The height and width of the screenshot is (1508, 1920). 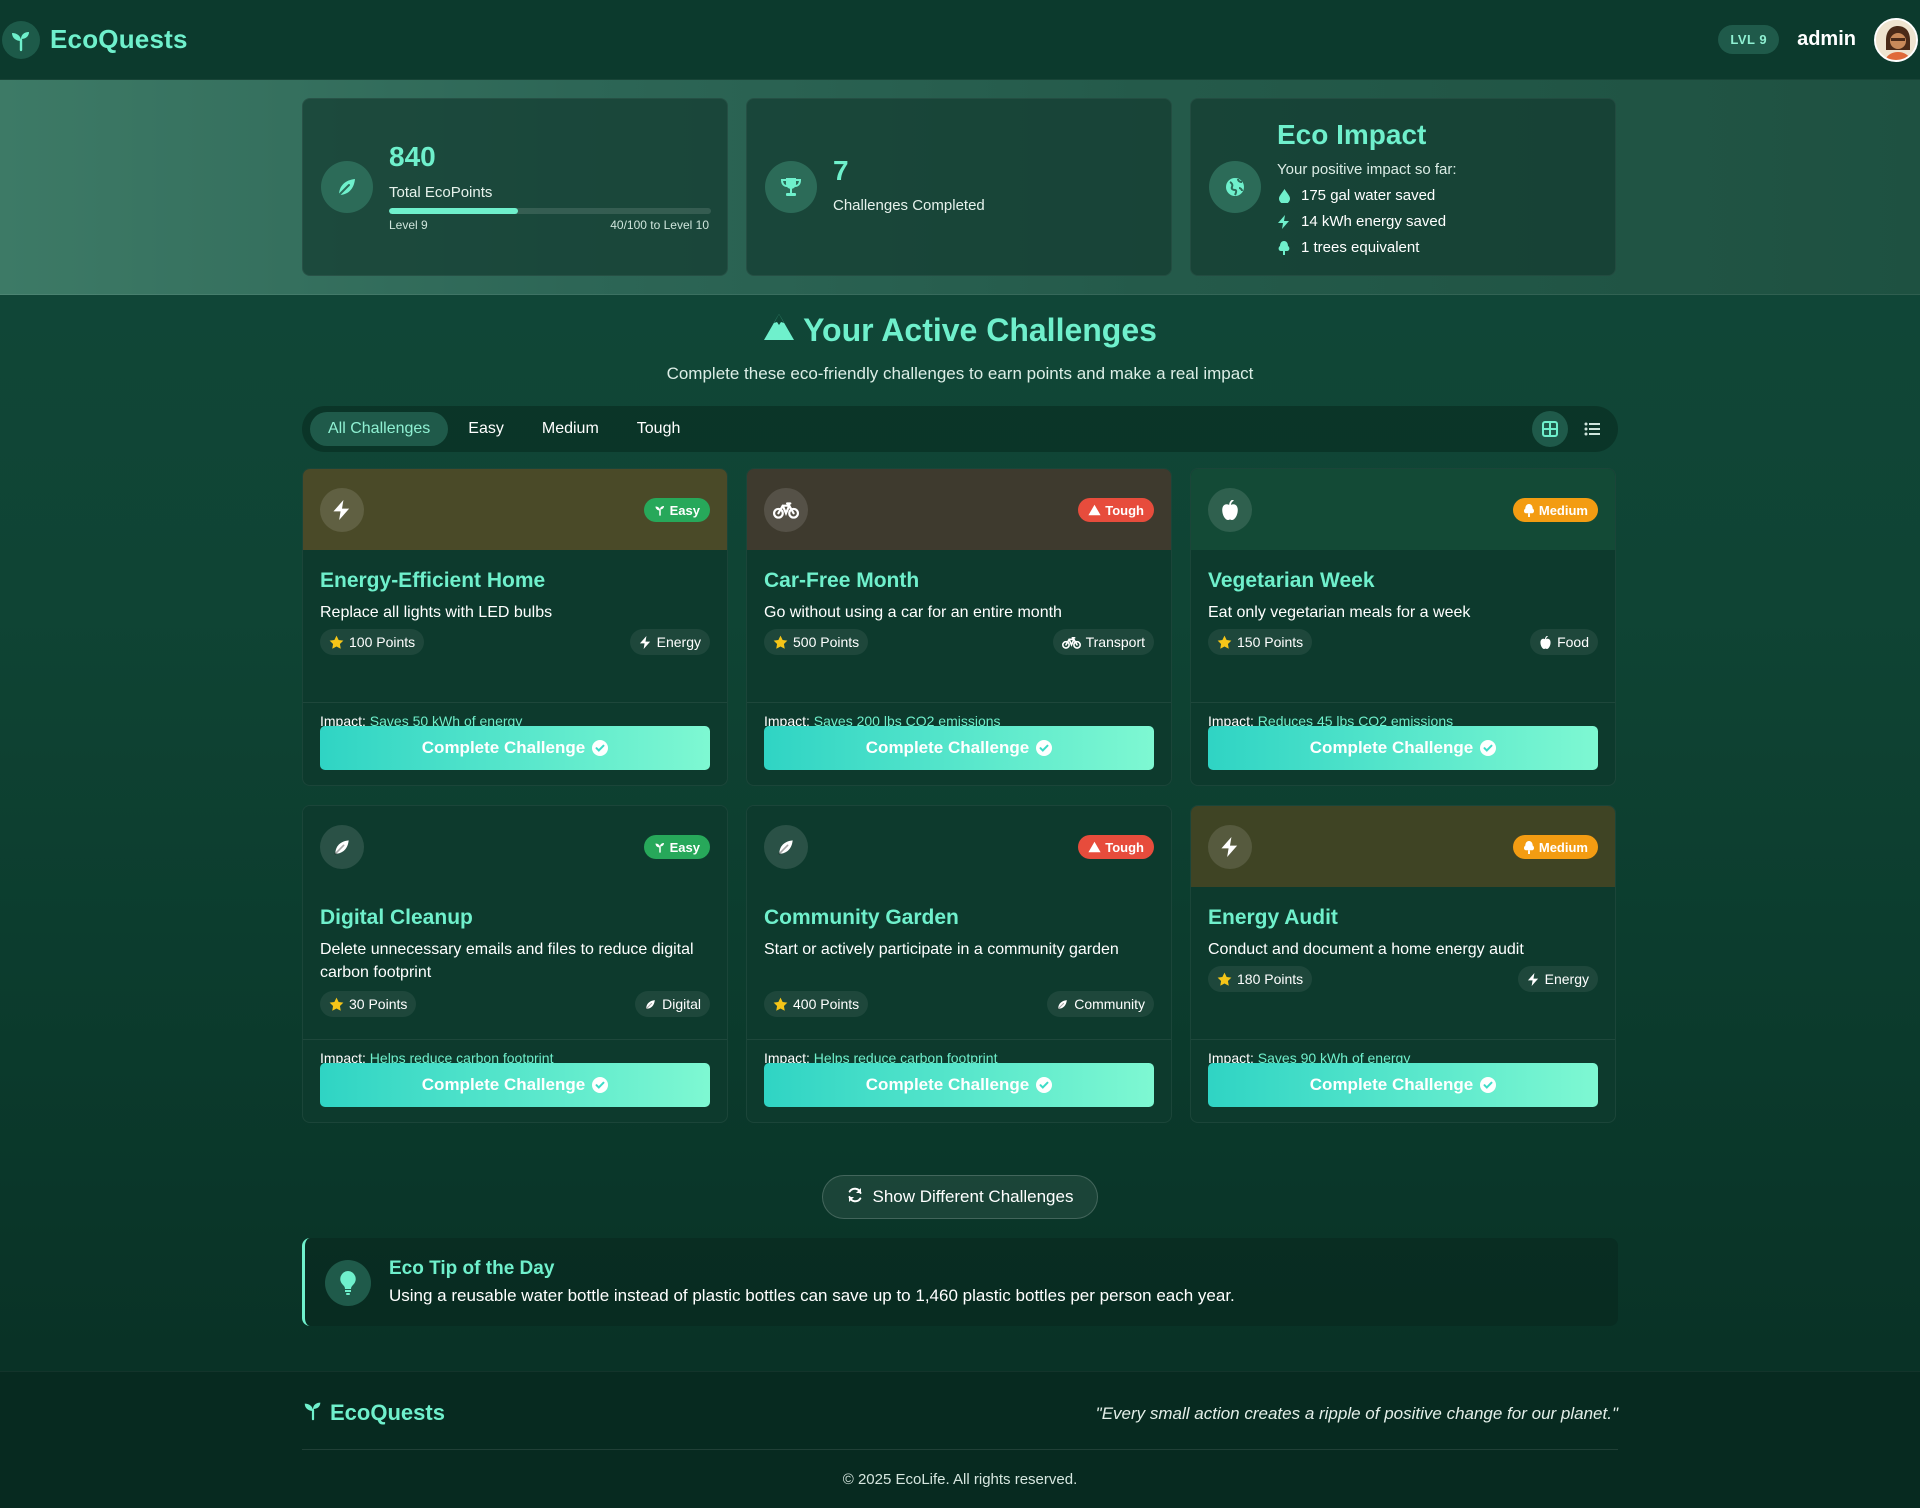 What do you see at coordinates (1563, 510) in the screenshot?
I see `difficulty-label: Medium` at bounding box center [1563, 510].